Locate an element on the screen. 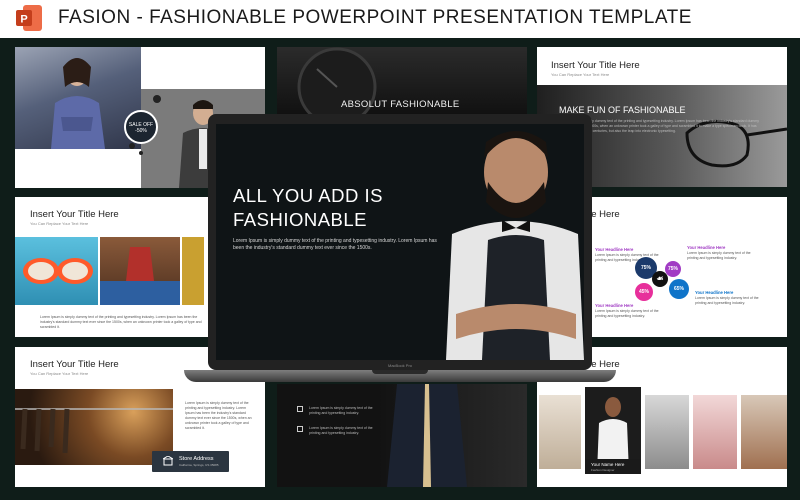  model-woman-illustration is located at coordinates (78, 103).